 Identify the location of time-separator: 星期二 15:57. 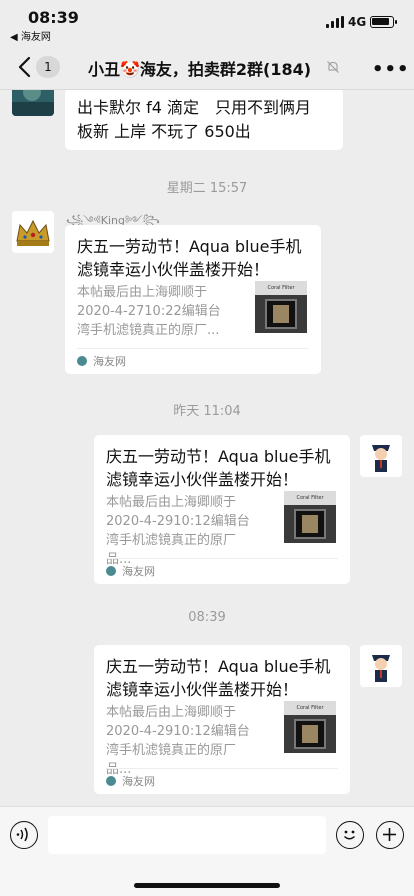
(207, 188).